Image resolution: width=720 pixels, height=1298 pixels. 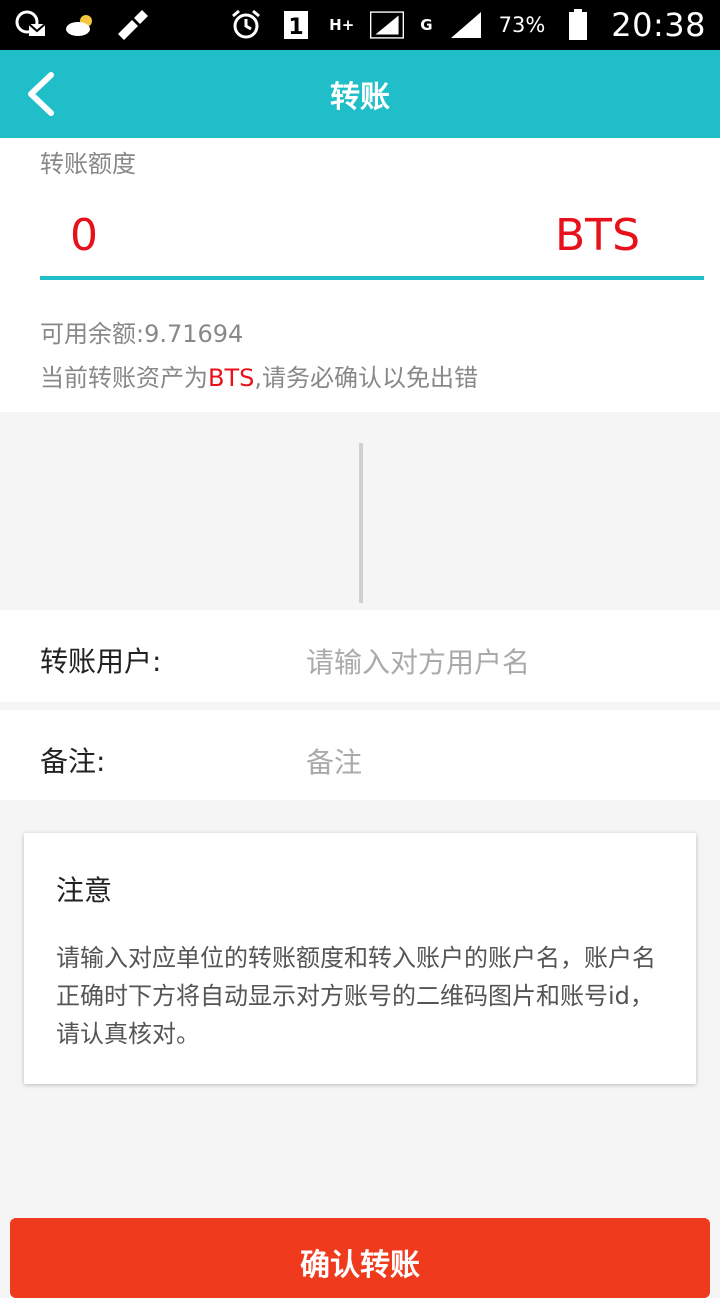 I want to click on status-bar: 1 H+ G 73% 20:38, so click(x=360, y=25).